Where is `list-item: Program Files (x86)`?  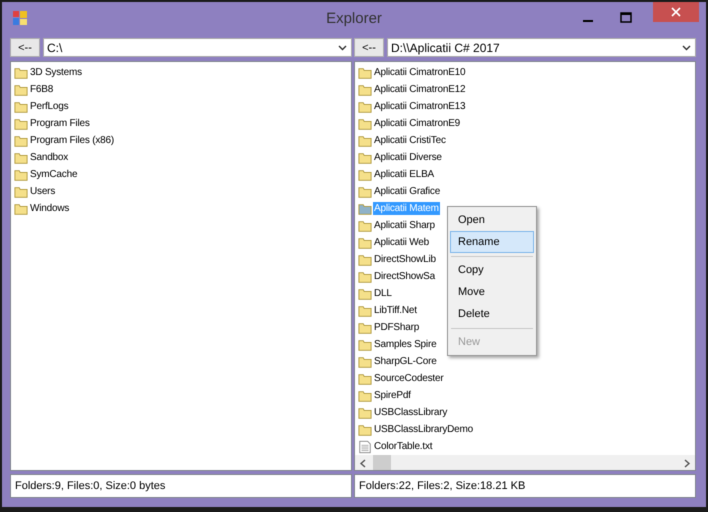 list-item: Program Files (x86) is located at coordinates (72, 140).